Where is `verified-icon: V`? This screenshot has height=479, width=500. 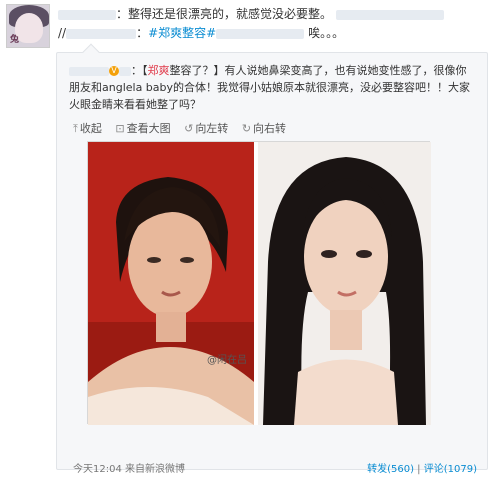
verified-icon: V is located at coordinates (114, 71).